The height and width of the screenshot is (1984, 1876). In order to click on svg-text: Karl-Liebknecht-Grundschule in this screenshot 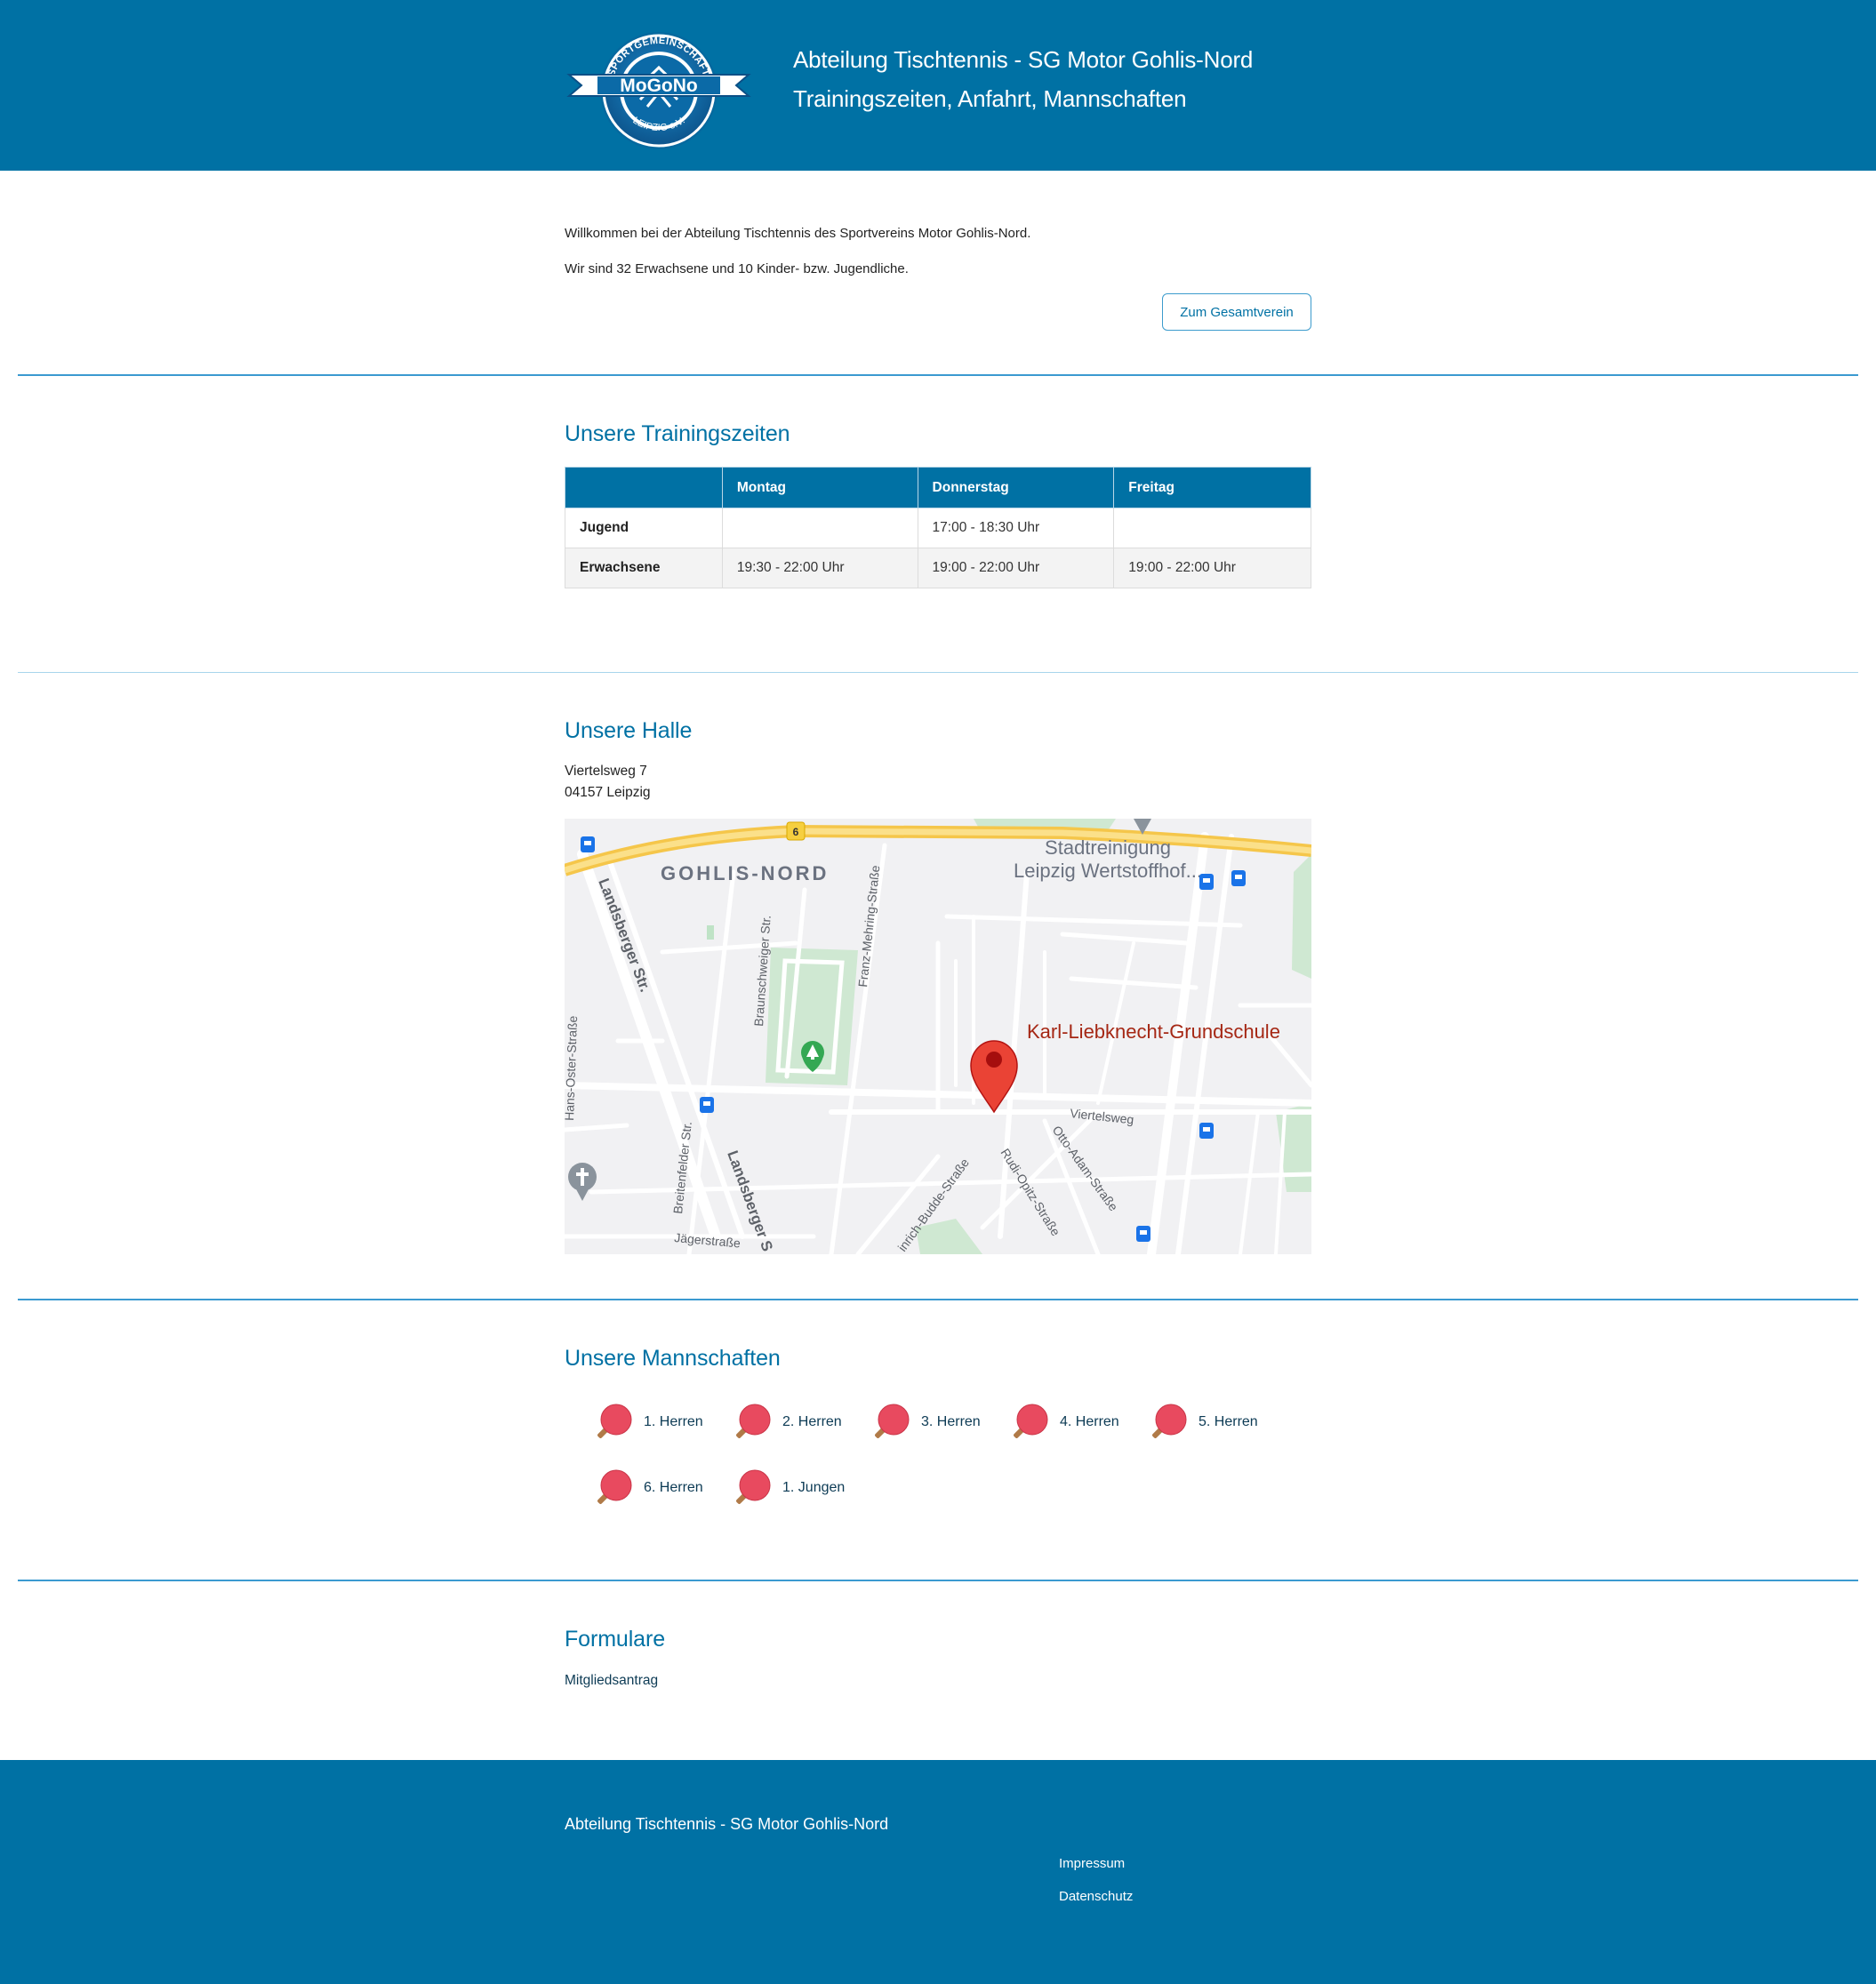, I will do `click(1153, 1031)`.